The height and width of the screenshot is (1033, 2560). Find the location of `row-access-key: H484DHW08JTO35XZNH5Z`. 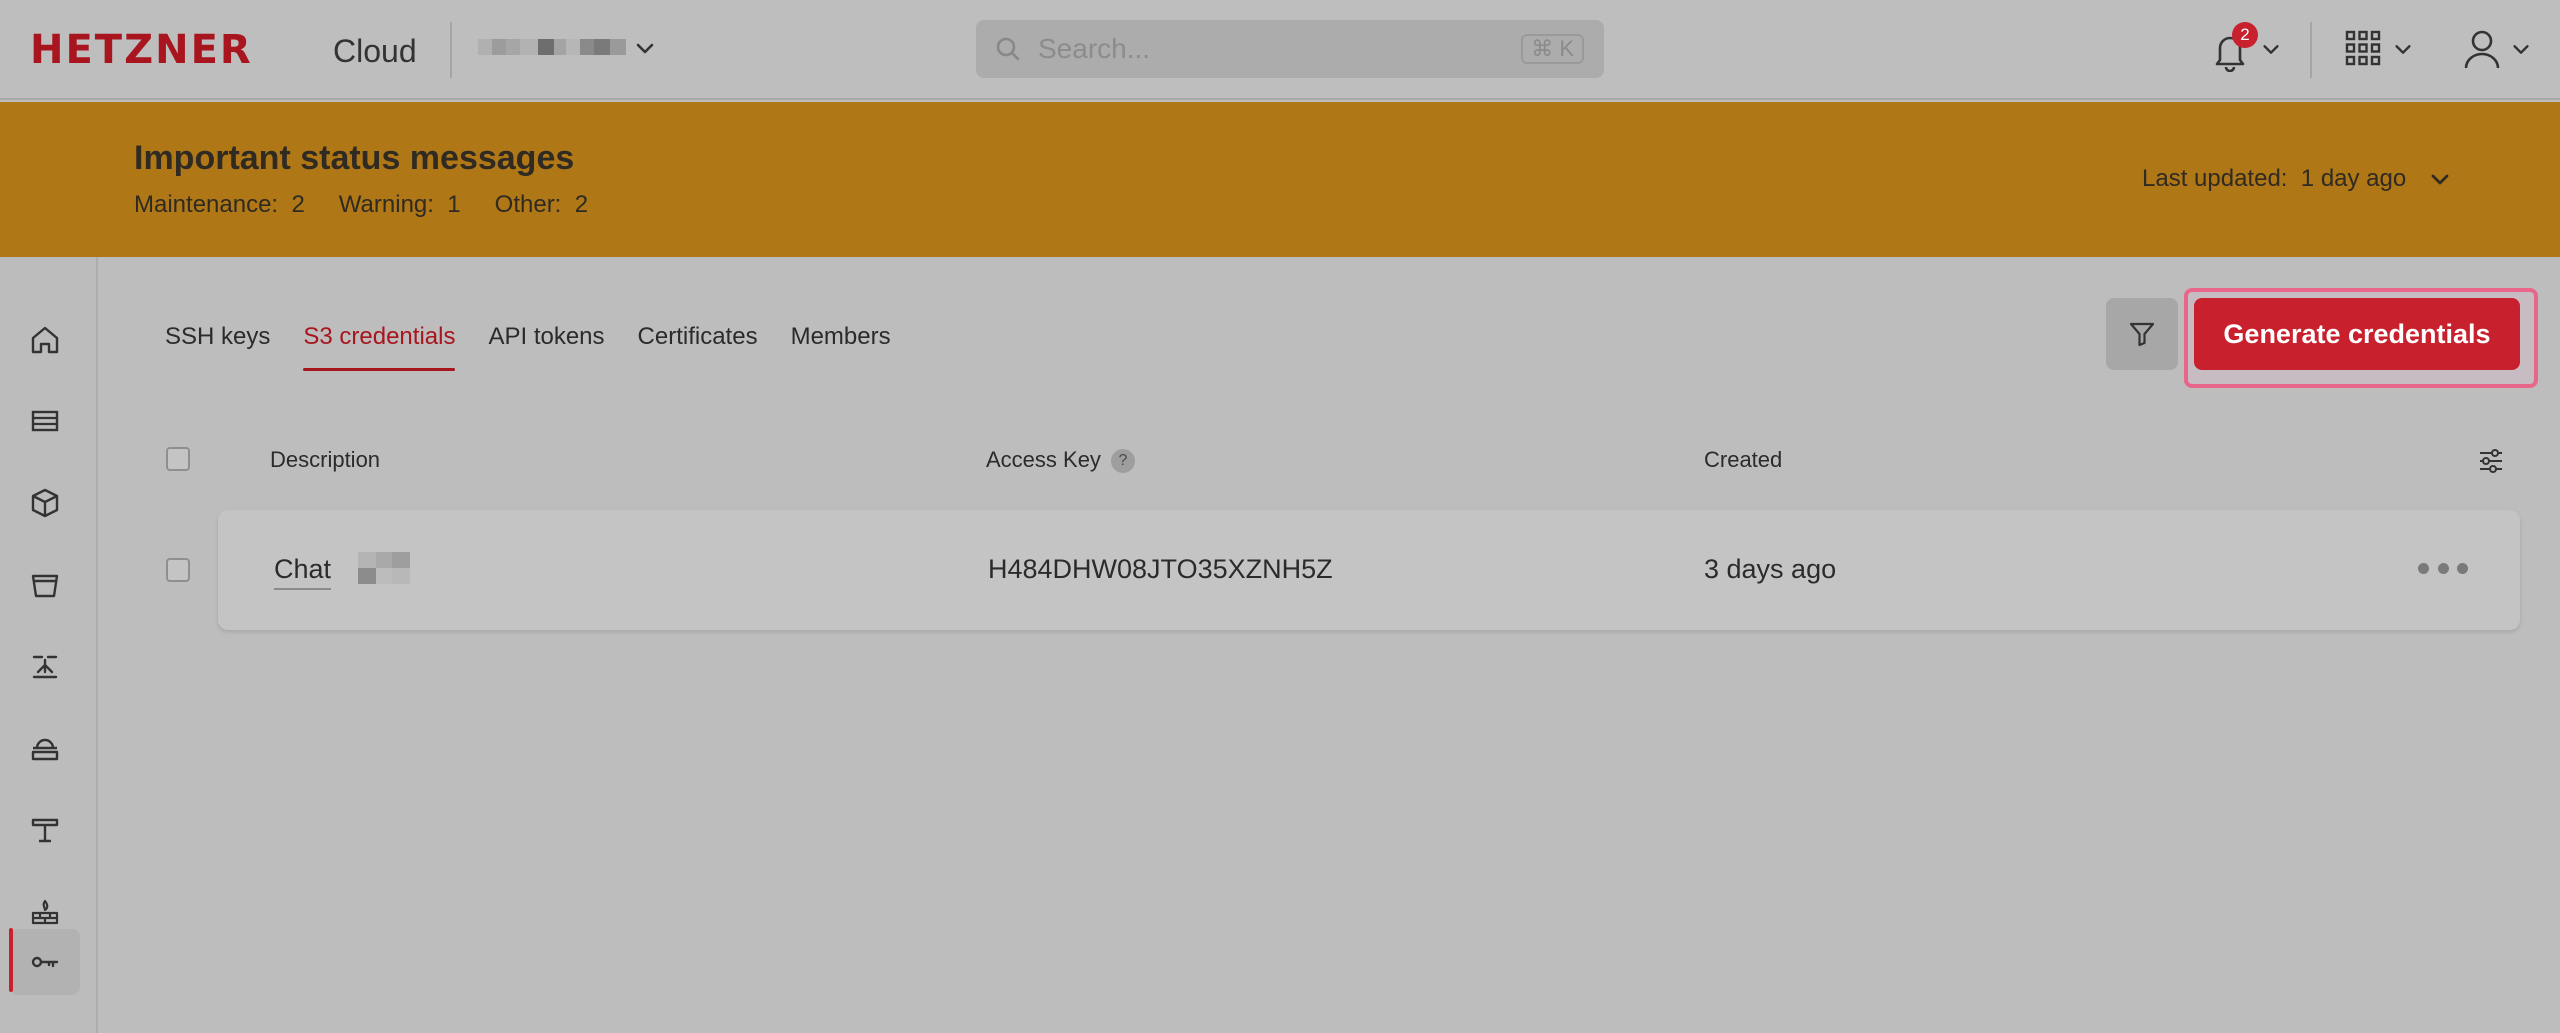

row-access-key: H484DHW08JTO35XZNH5Z is located at coordinates (1160, 569).